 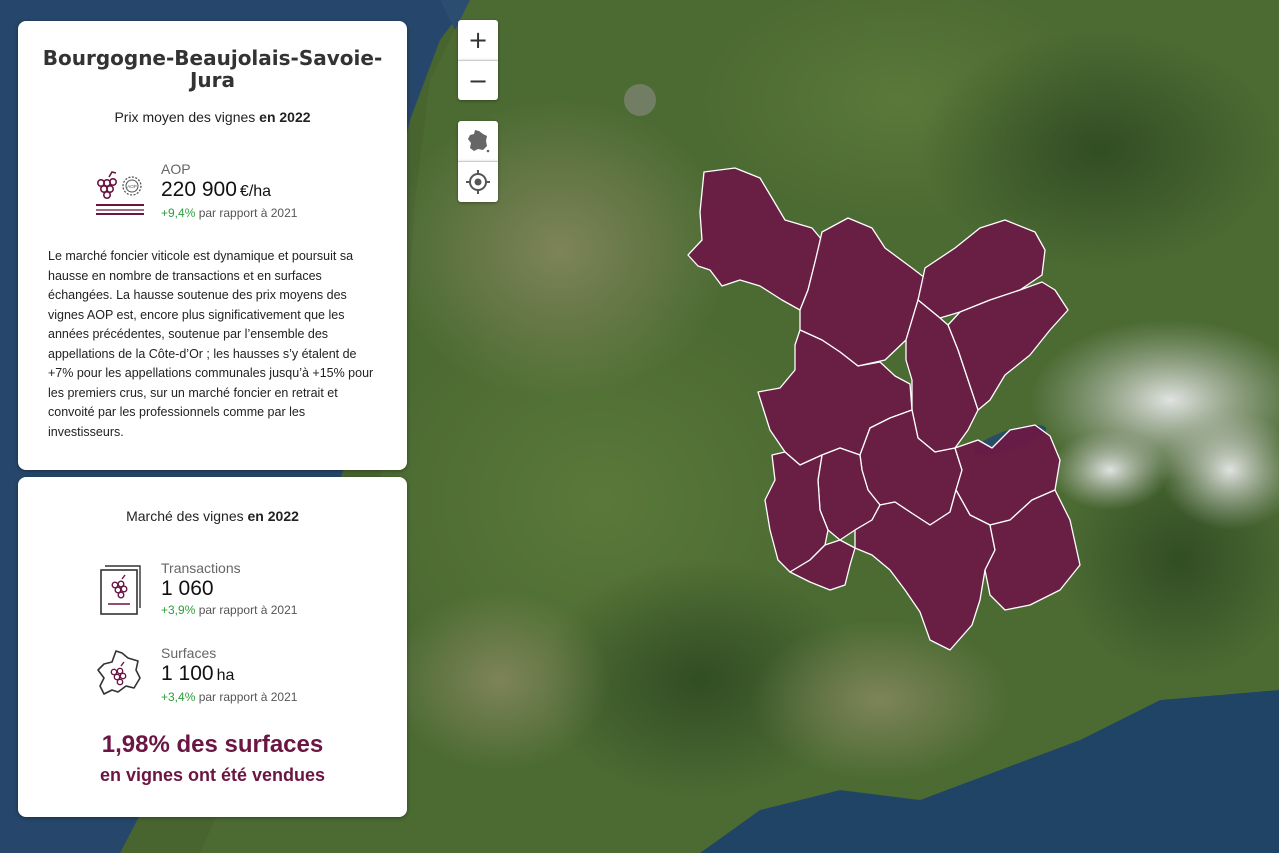 I want to click on plus-icon: +, so click(x=478, y=40).